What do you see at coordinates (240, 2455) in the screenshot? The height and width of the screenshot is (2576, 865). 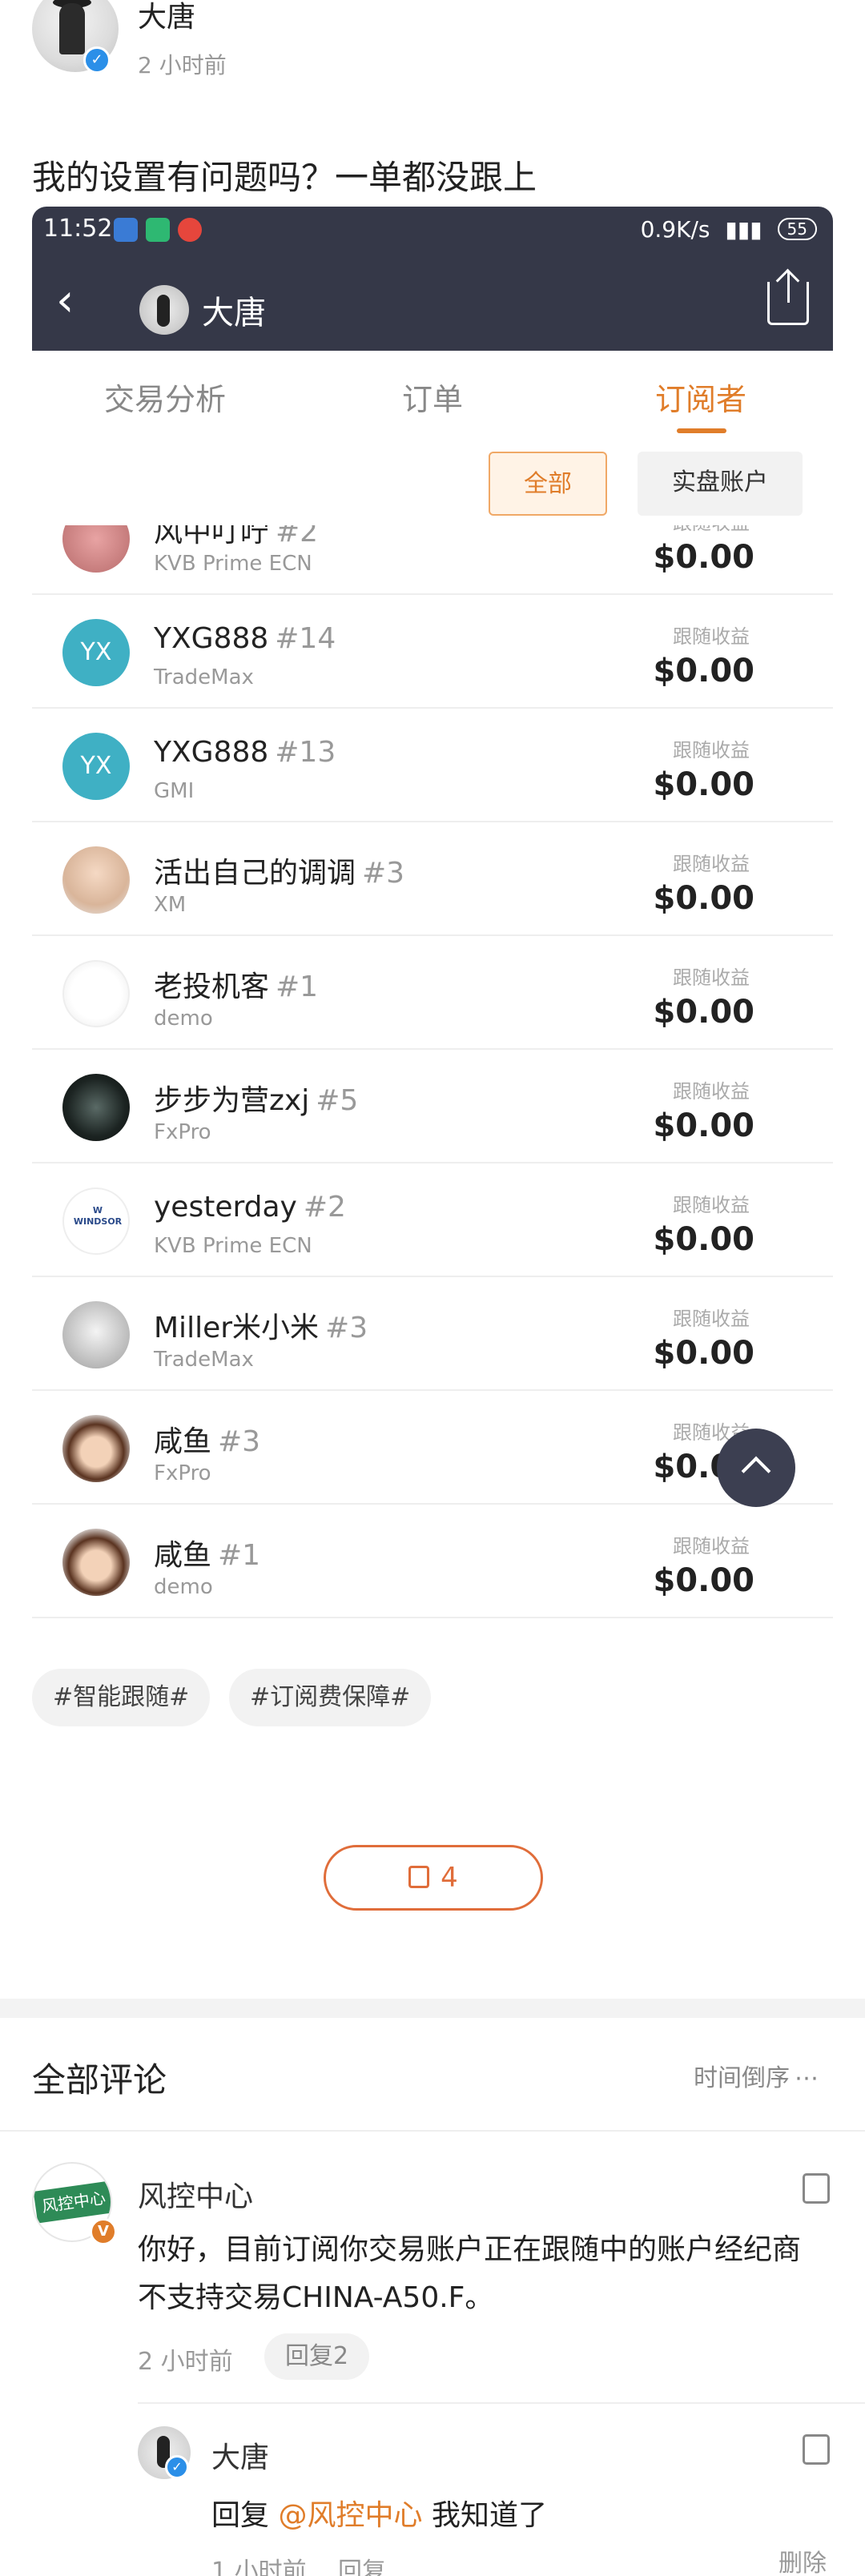 I see `reply-author: 大唐` at bounding box center [240, 2455].